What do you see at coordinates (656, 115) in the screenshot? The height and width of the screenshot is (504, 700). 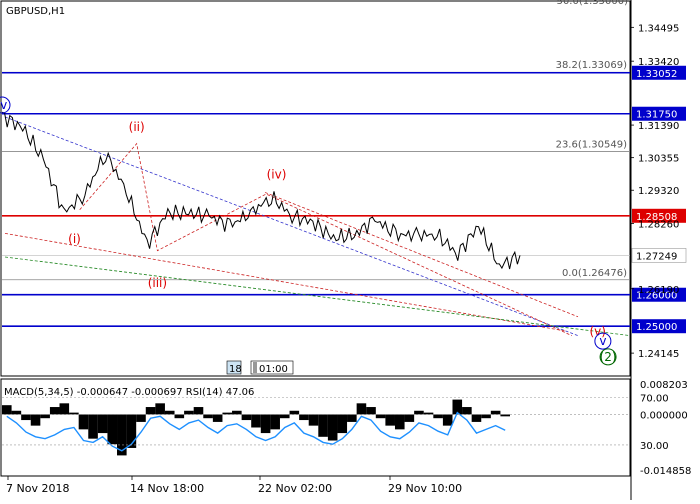 I see `level-tag-label-1: 1.31750` at bounding box center [656, 115].